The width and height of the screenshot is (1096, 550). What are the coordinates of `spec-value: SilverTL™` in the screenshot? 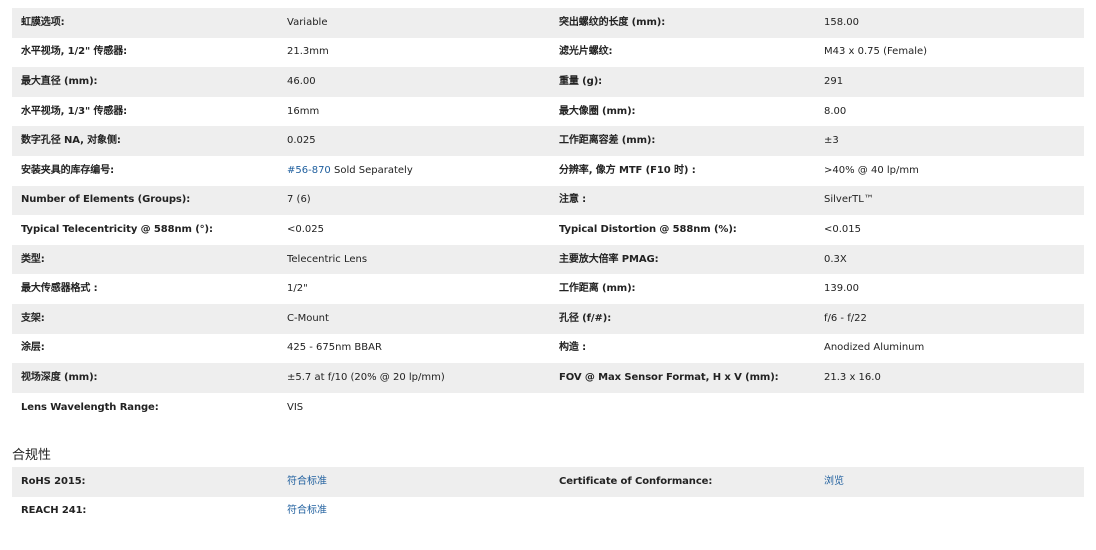 It's located at (849, 200).